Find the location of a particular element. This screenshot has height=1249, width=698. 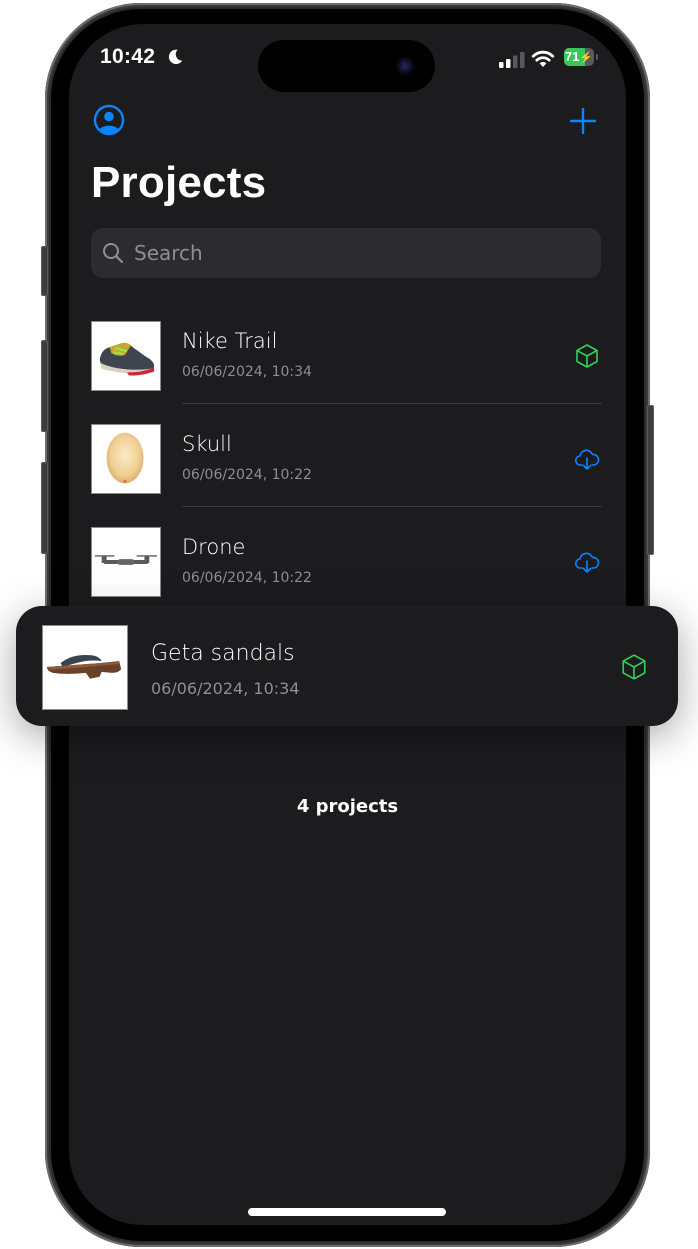

search-icon is located at coordinates (113, 253).